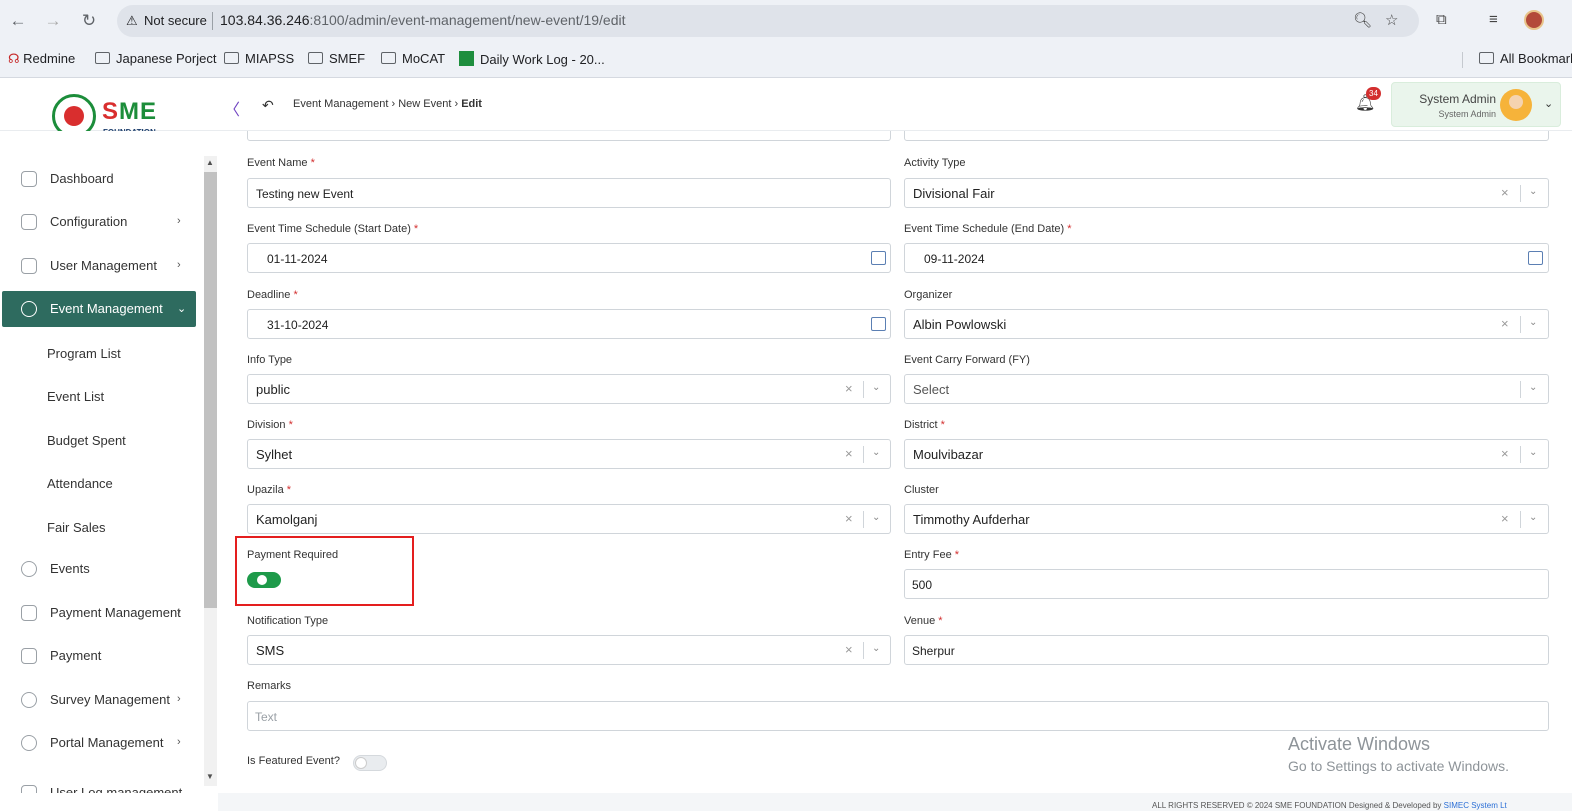  I want to click on sidebar-scrollbar: ▲ ▼, so click(210, 471).